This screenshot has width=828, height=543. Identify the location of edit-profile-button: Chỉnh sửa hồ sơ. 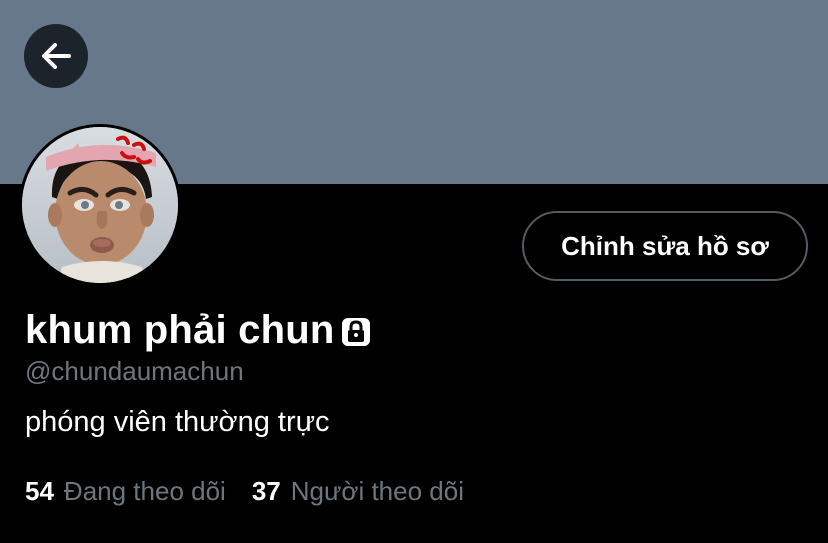
(665, 246).